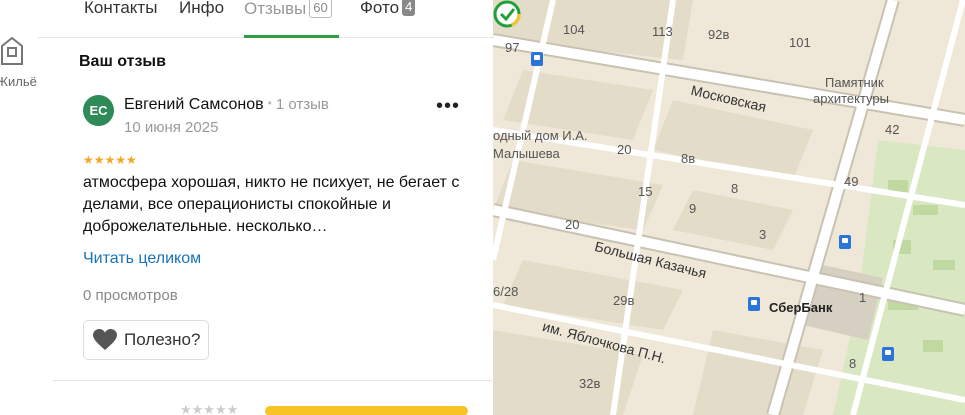 This screenshot has width=965, height=415. What do you see at coordinates (645, 191) in the screenshot?
I see `house-number: 15` at bounding box center [645, 191].